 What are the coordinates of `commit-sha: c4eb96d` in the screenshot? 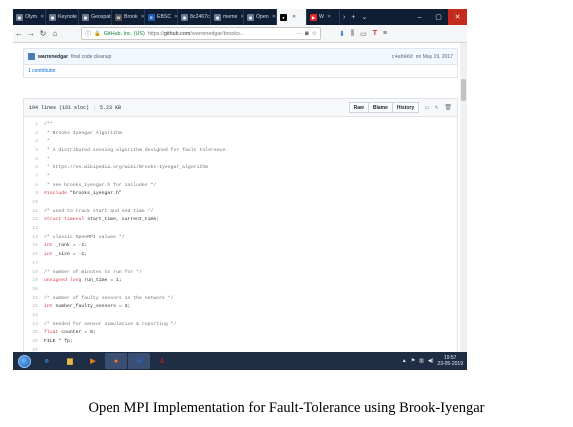 It's located at (402, 57).